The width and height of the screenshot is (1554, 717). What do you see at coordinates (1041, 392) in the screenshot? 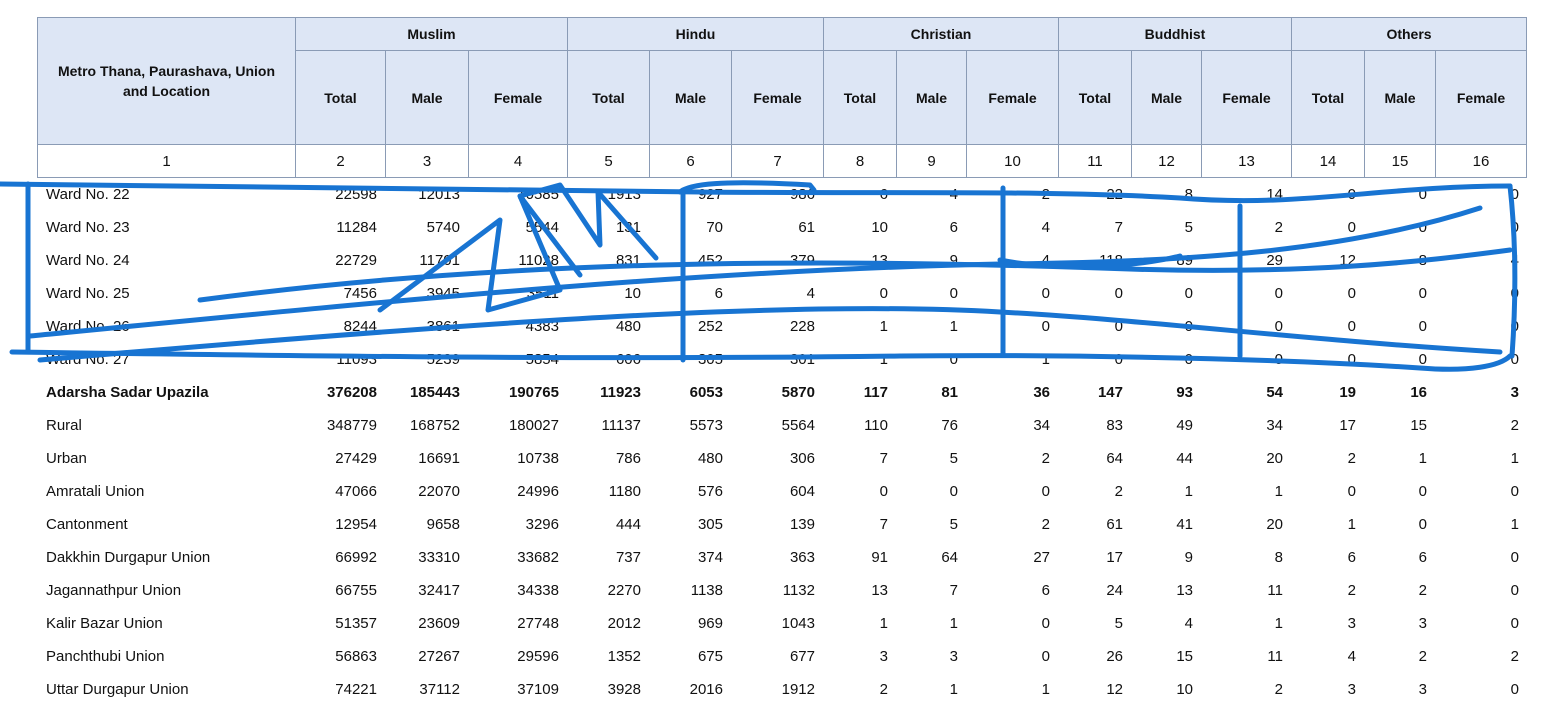
I see `value-cell: 36` at bounding box center [1041, 392].